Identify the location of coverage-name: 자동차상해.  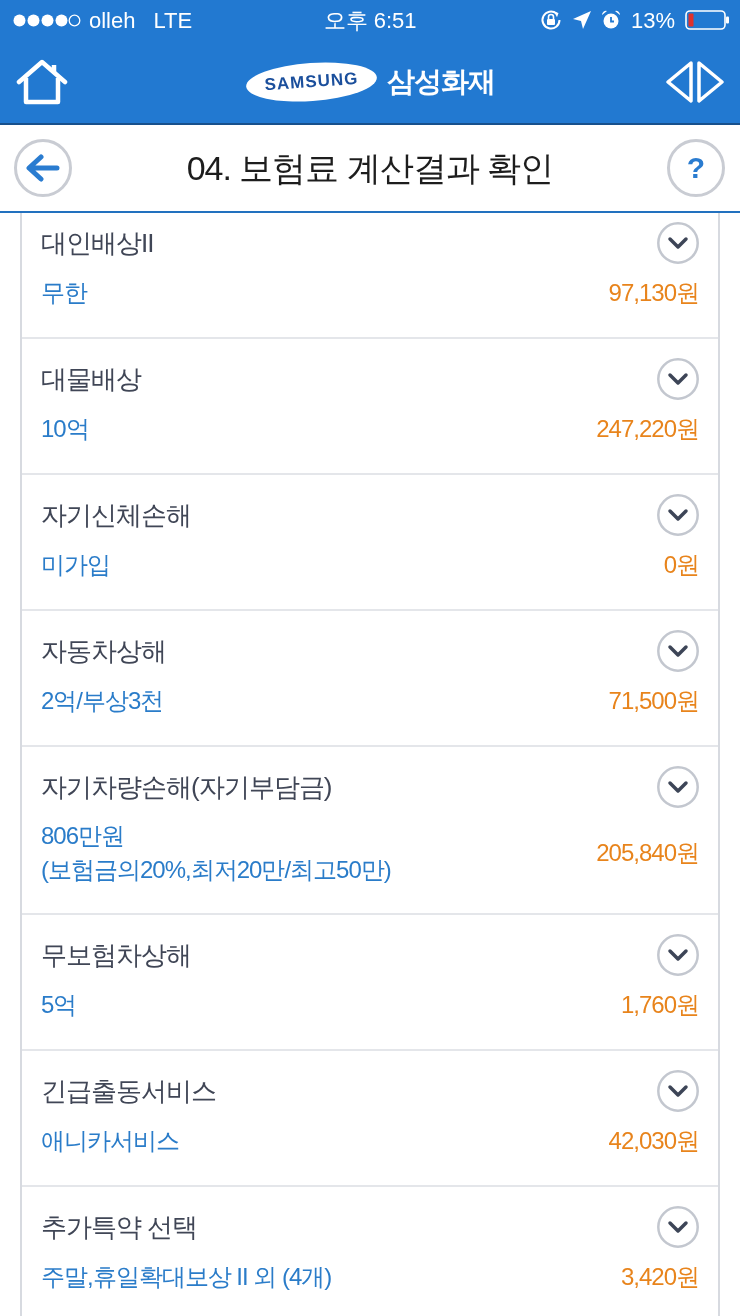
(103, 651).